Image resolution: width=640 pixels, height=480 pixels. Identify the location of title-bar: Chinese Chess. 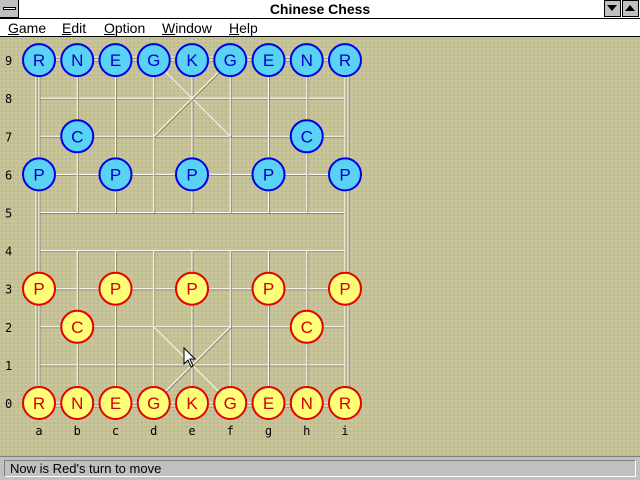
(320, 9).